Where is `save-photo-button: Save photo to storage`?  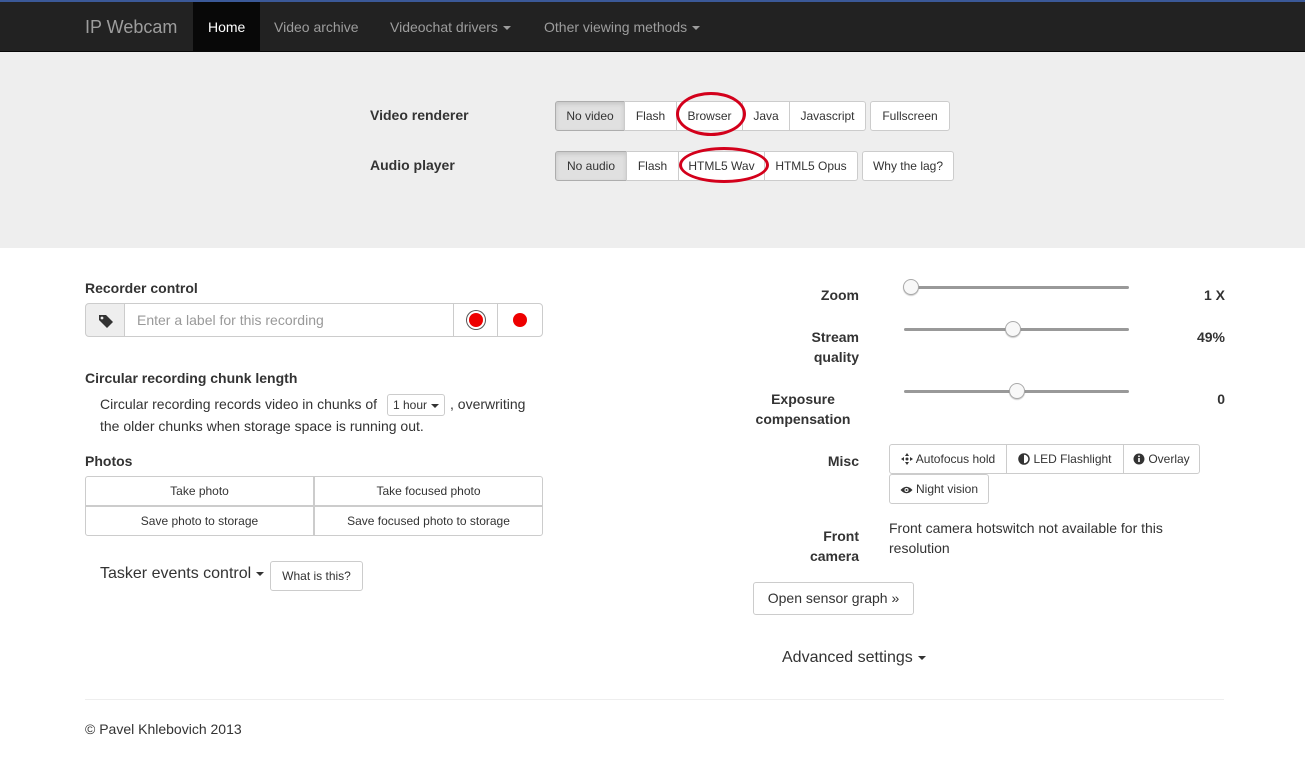 save-photo-button: Save photo to storage is located at coordinates (199, 521).